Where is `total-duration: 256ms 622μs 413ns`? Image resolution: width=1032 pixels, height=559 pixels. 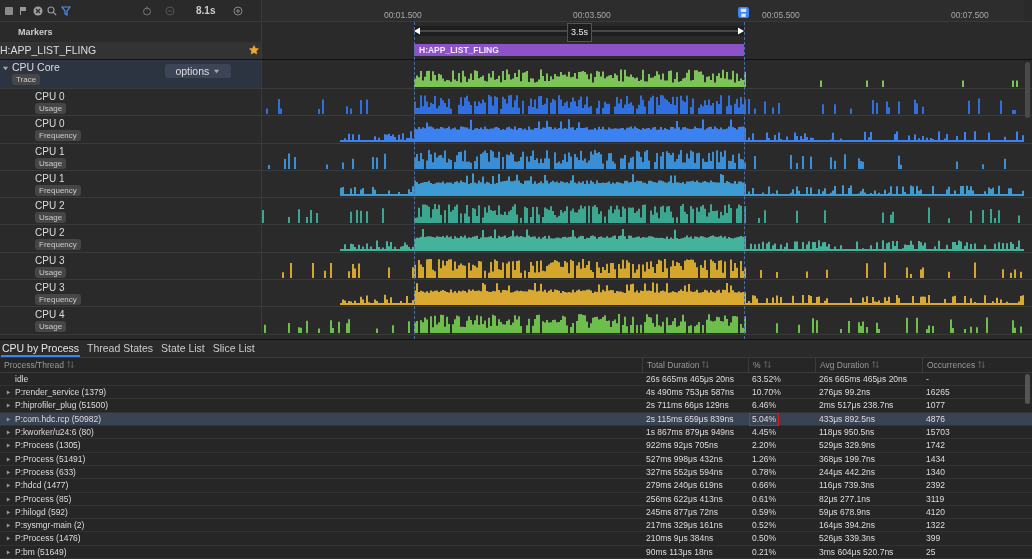 total-duration: 256ms 622μs 413ns is located at coordinates (684, 499).